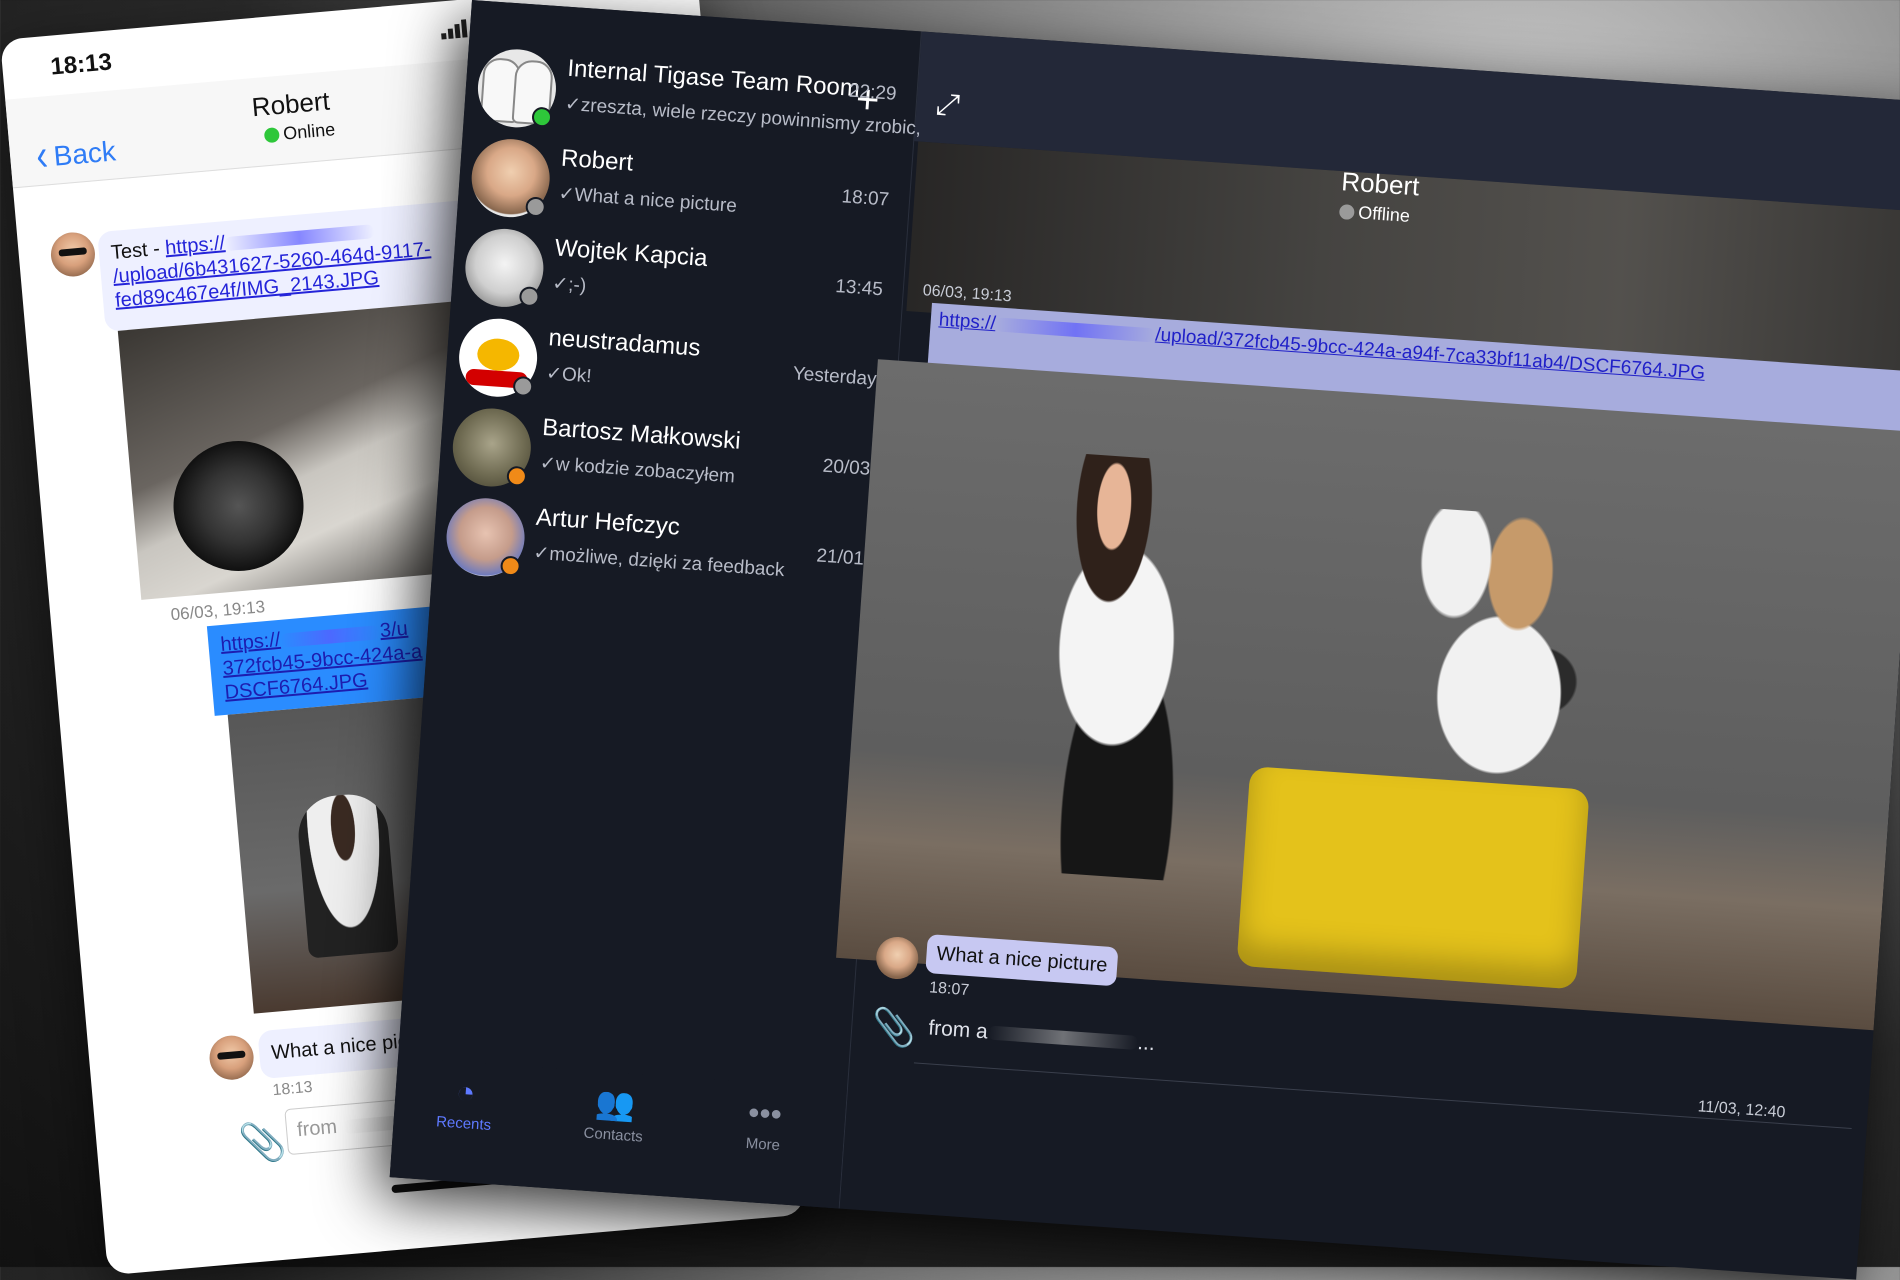  What do you see at coordinates (1380, 184) in the screenshot?
I see `chat-contact-name: Robert` at bounding box center [1380, 184].